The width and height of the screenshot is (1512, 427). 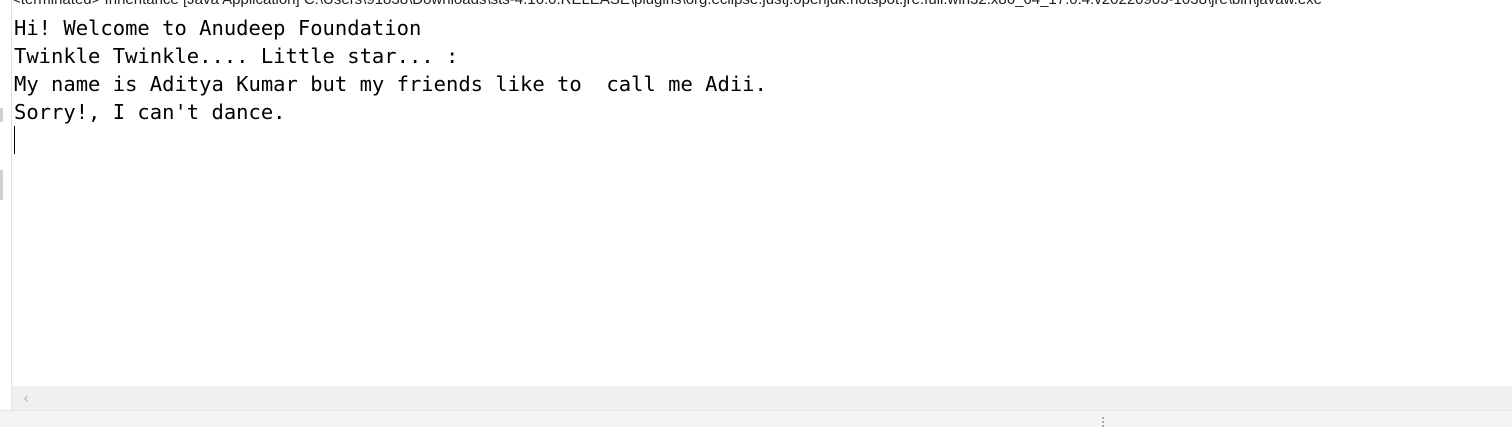 What do you see at coordinates (218, 28) in the screenshot?
I see `output-line-1: Hi! Welcome to Anudeep Foundation` at bounding box center [218, 28].